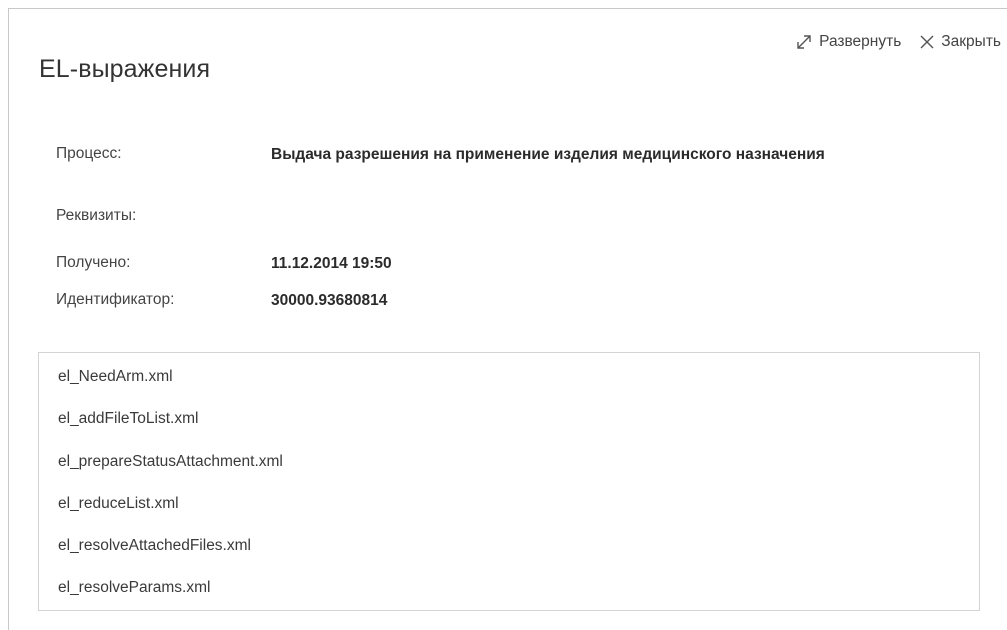 This screenshot has width=1007, height=630. I want to click on received-label: Получено:, so click(93, 262).